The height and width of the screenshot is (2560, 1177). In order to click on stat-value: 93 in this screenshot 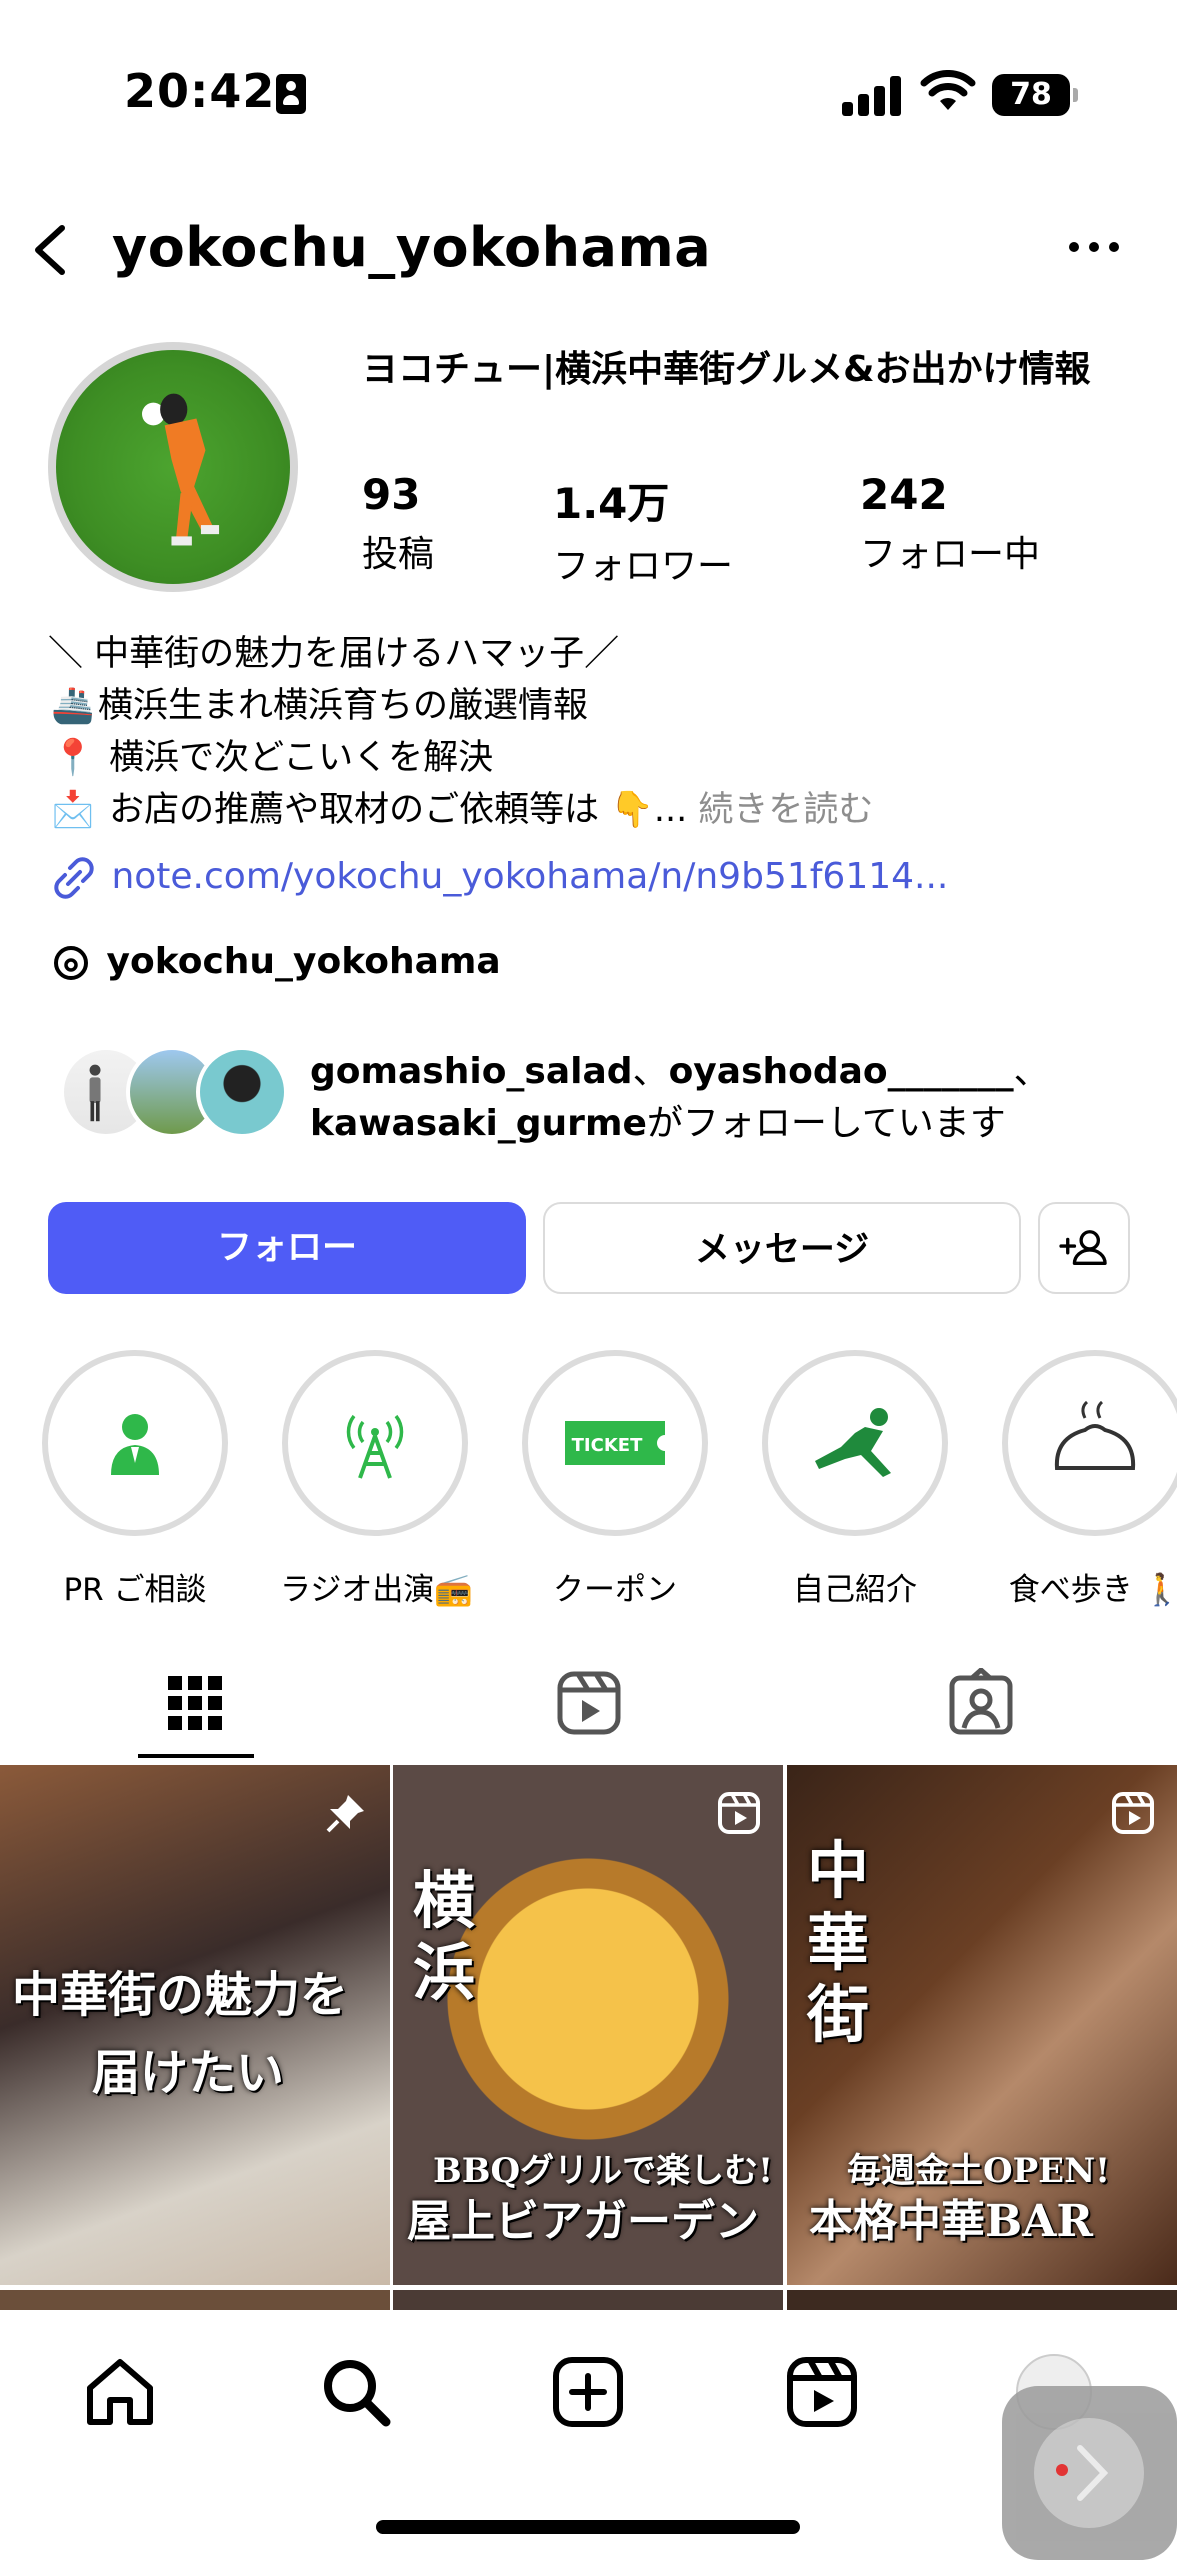, I will do `click(391, 494)`.